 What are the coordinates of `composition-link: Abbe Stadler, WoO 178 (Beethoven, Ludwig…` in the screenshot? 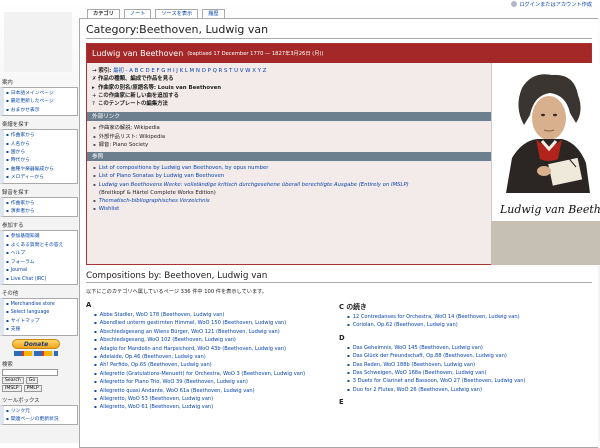 It's located at (216, 315).